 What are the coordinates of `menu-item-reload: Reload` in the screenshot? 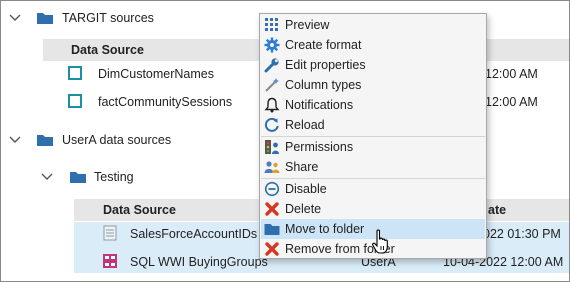 It's located at (373, 125).